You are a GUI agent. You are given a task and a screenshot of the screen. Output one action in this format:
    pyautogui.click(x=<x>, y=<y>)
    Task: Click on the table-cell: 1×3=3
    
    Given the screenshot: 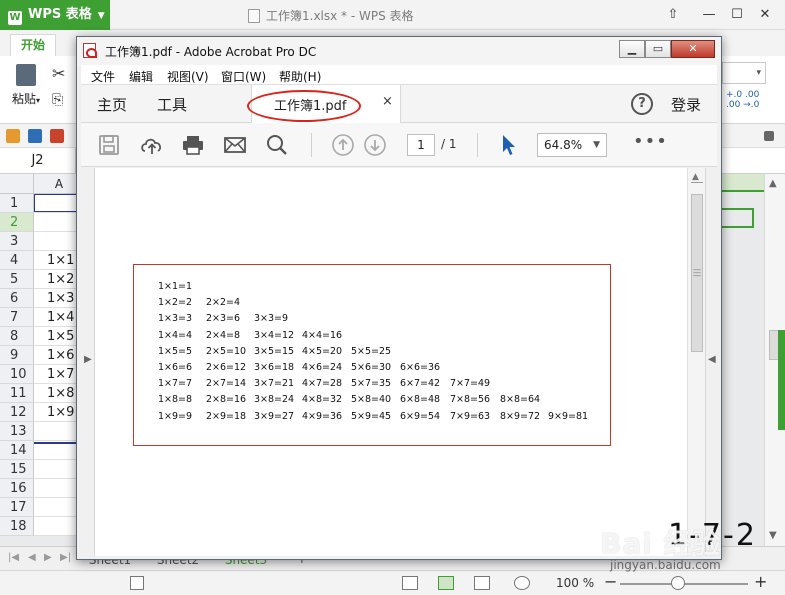 What is the action you would take?
    pyautogui.click(x=175, y=319)
    